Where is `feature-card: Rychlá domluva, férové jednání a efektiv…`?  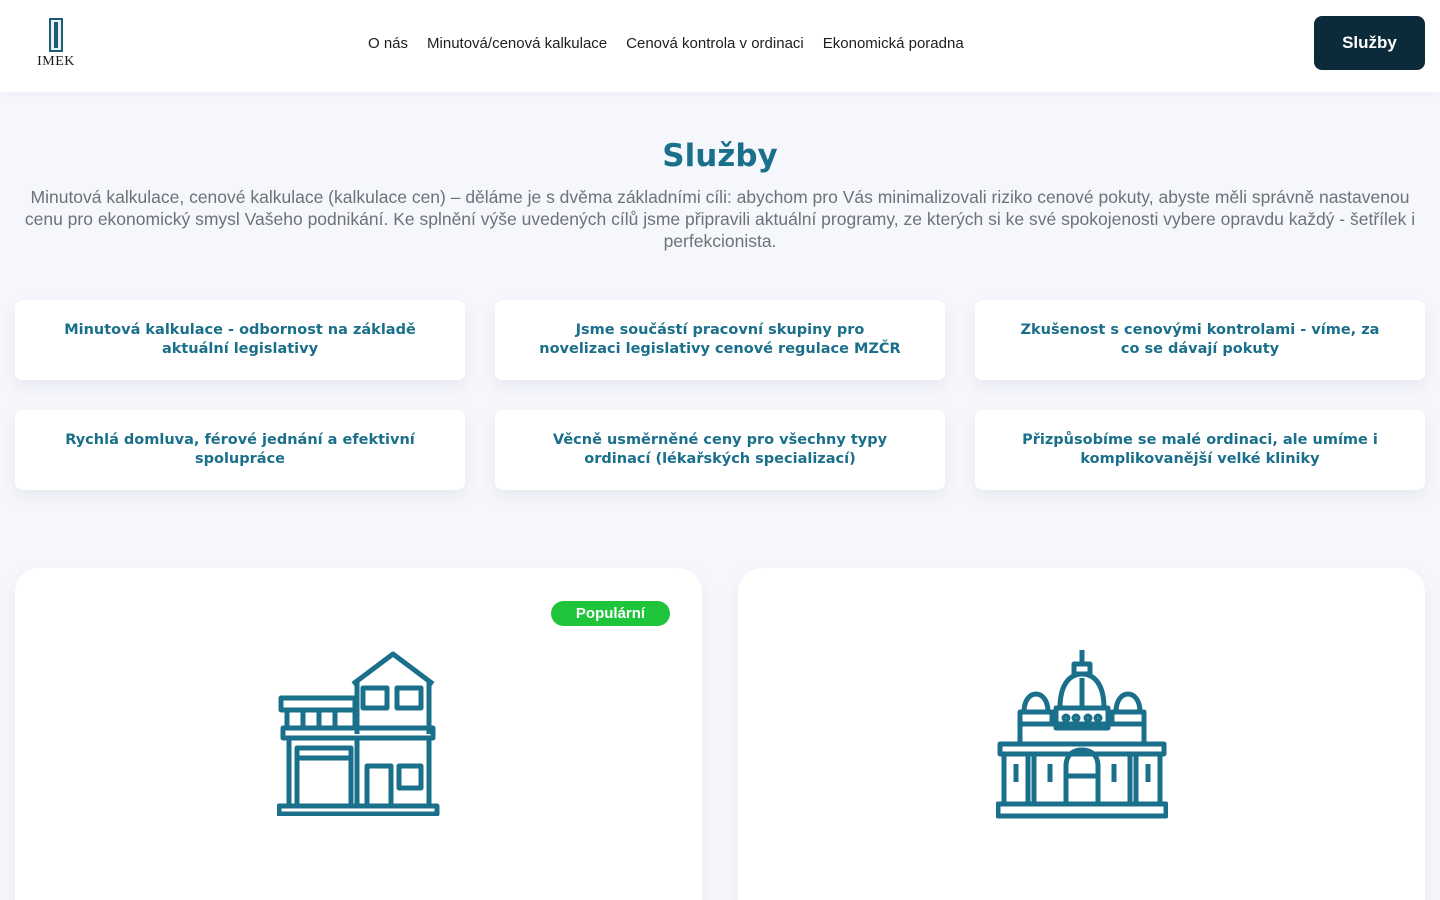
feature-card: Rychlá domluva, férové jednání a efektiv… is located at coordinates (240, 450).